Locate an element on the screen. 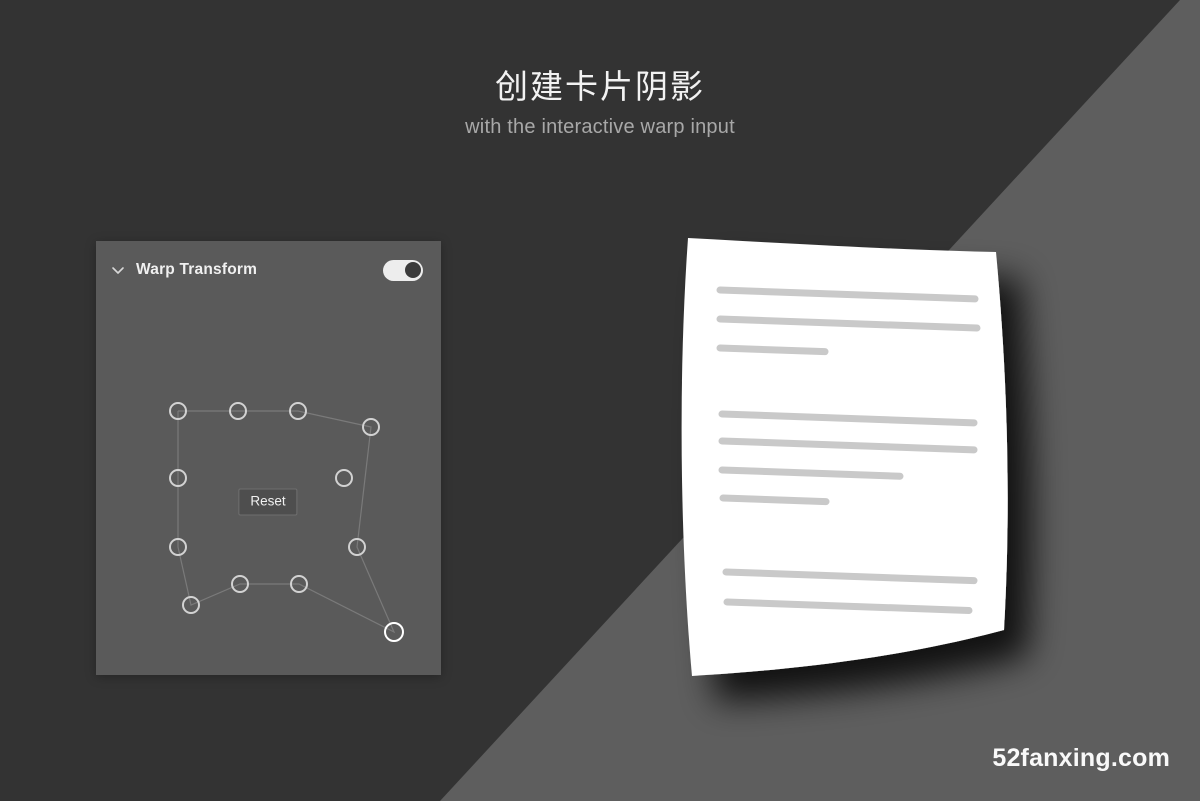  warp-mesh-lines is located at coordinates (286, 522).